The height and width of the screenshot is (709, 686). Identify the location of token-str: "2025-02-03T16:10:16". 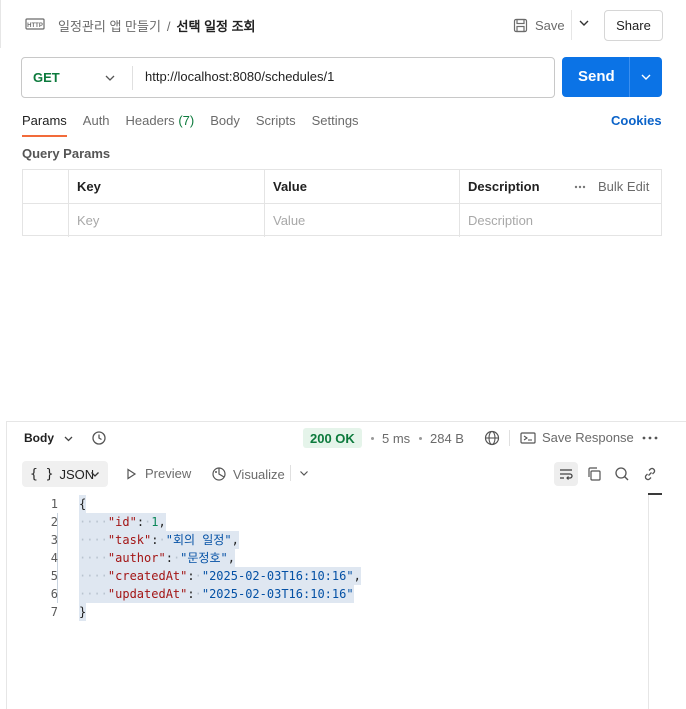
(277, 576).